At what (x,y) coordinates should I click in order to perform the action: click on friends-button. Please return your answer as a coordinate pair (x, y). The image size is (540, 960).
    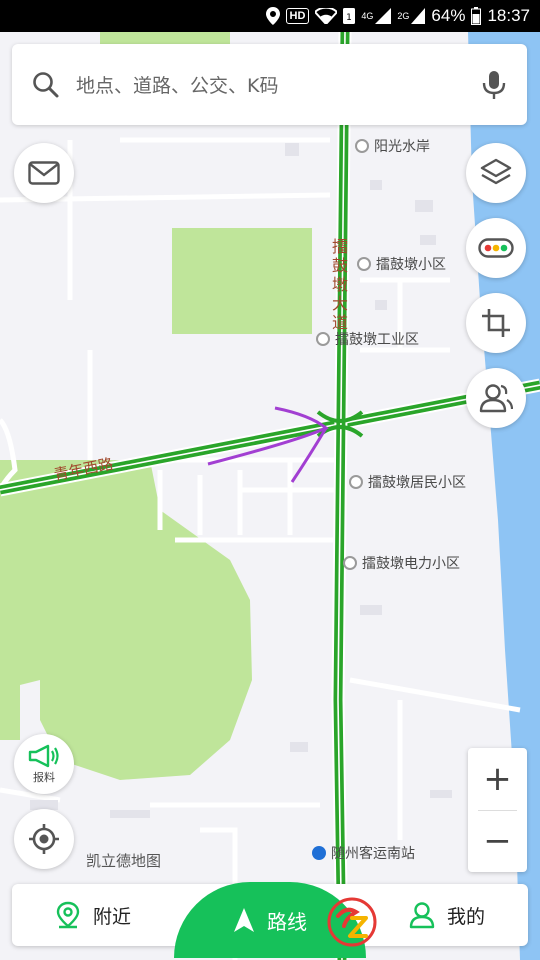
    Looking at the image, I should click on (496, 398).